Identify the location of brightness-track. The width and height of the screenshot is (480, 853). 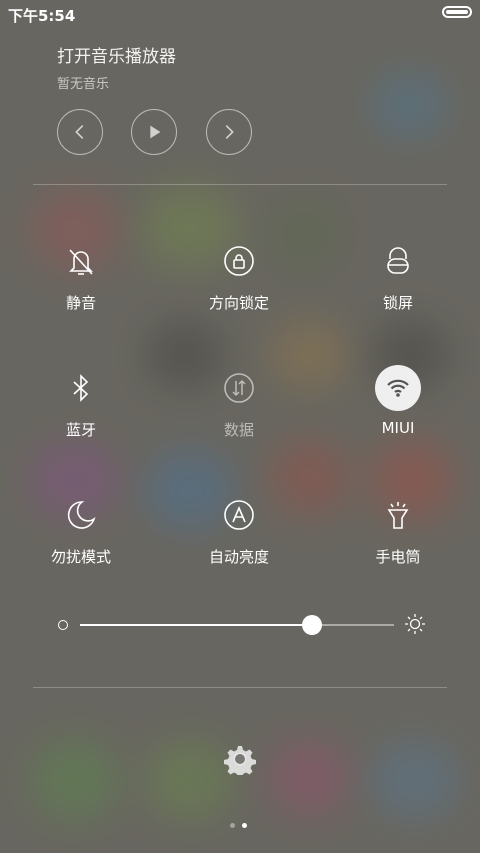
(237, 625).